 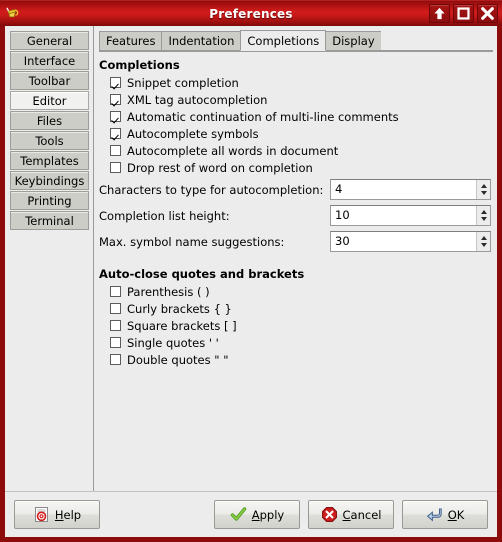 What do you see at coordinates (301, 325) in the screenshot?
I see `checkbox-row-square-brackets: Square brackets [ ]` at bounding box center [301, 325].